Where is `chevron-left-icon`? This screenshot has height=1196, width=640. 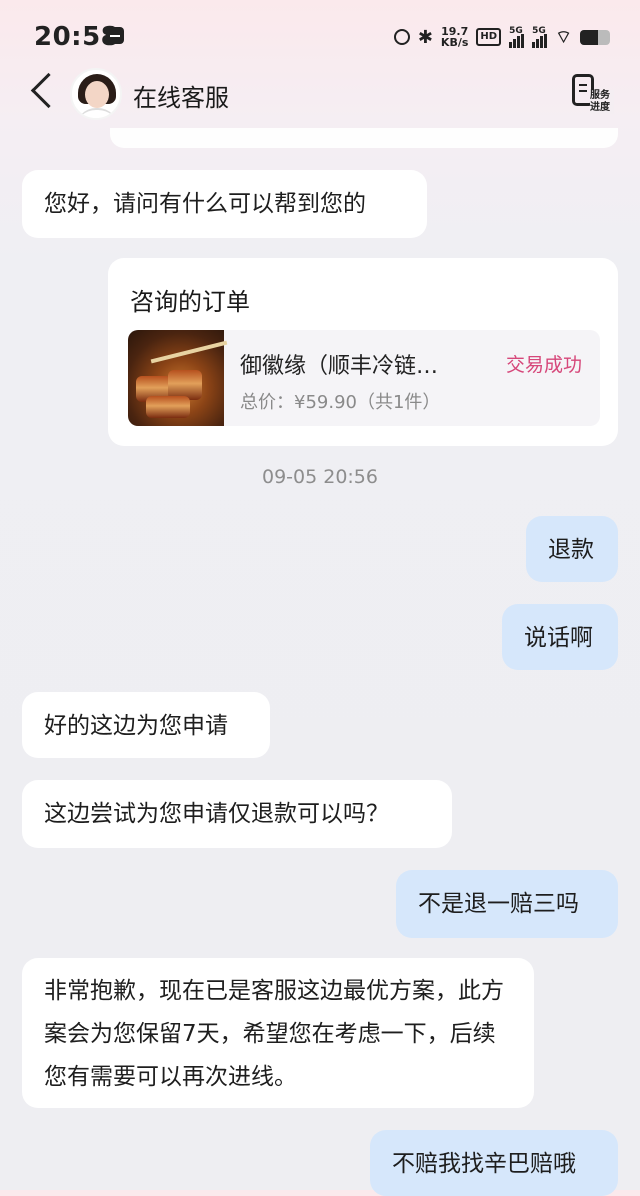
chevron-left-icon is located at coordinates (48, 90).